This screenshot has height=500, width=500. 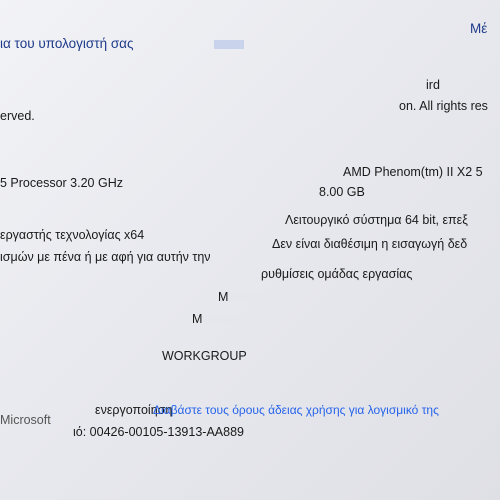 I want to click on processor-value: AMD Phenom(tm) II X2 5, so click(x=413, y=172).